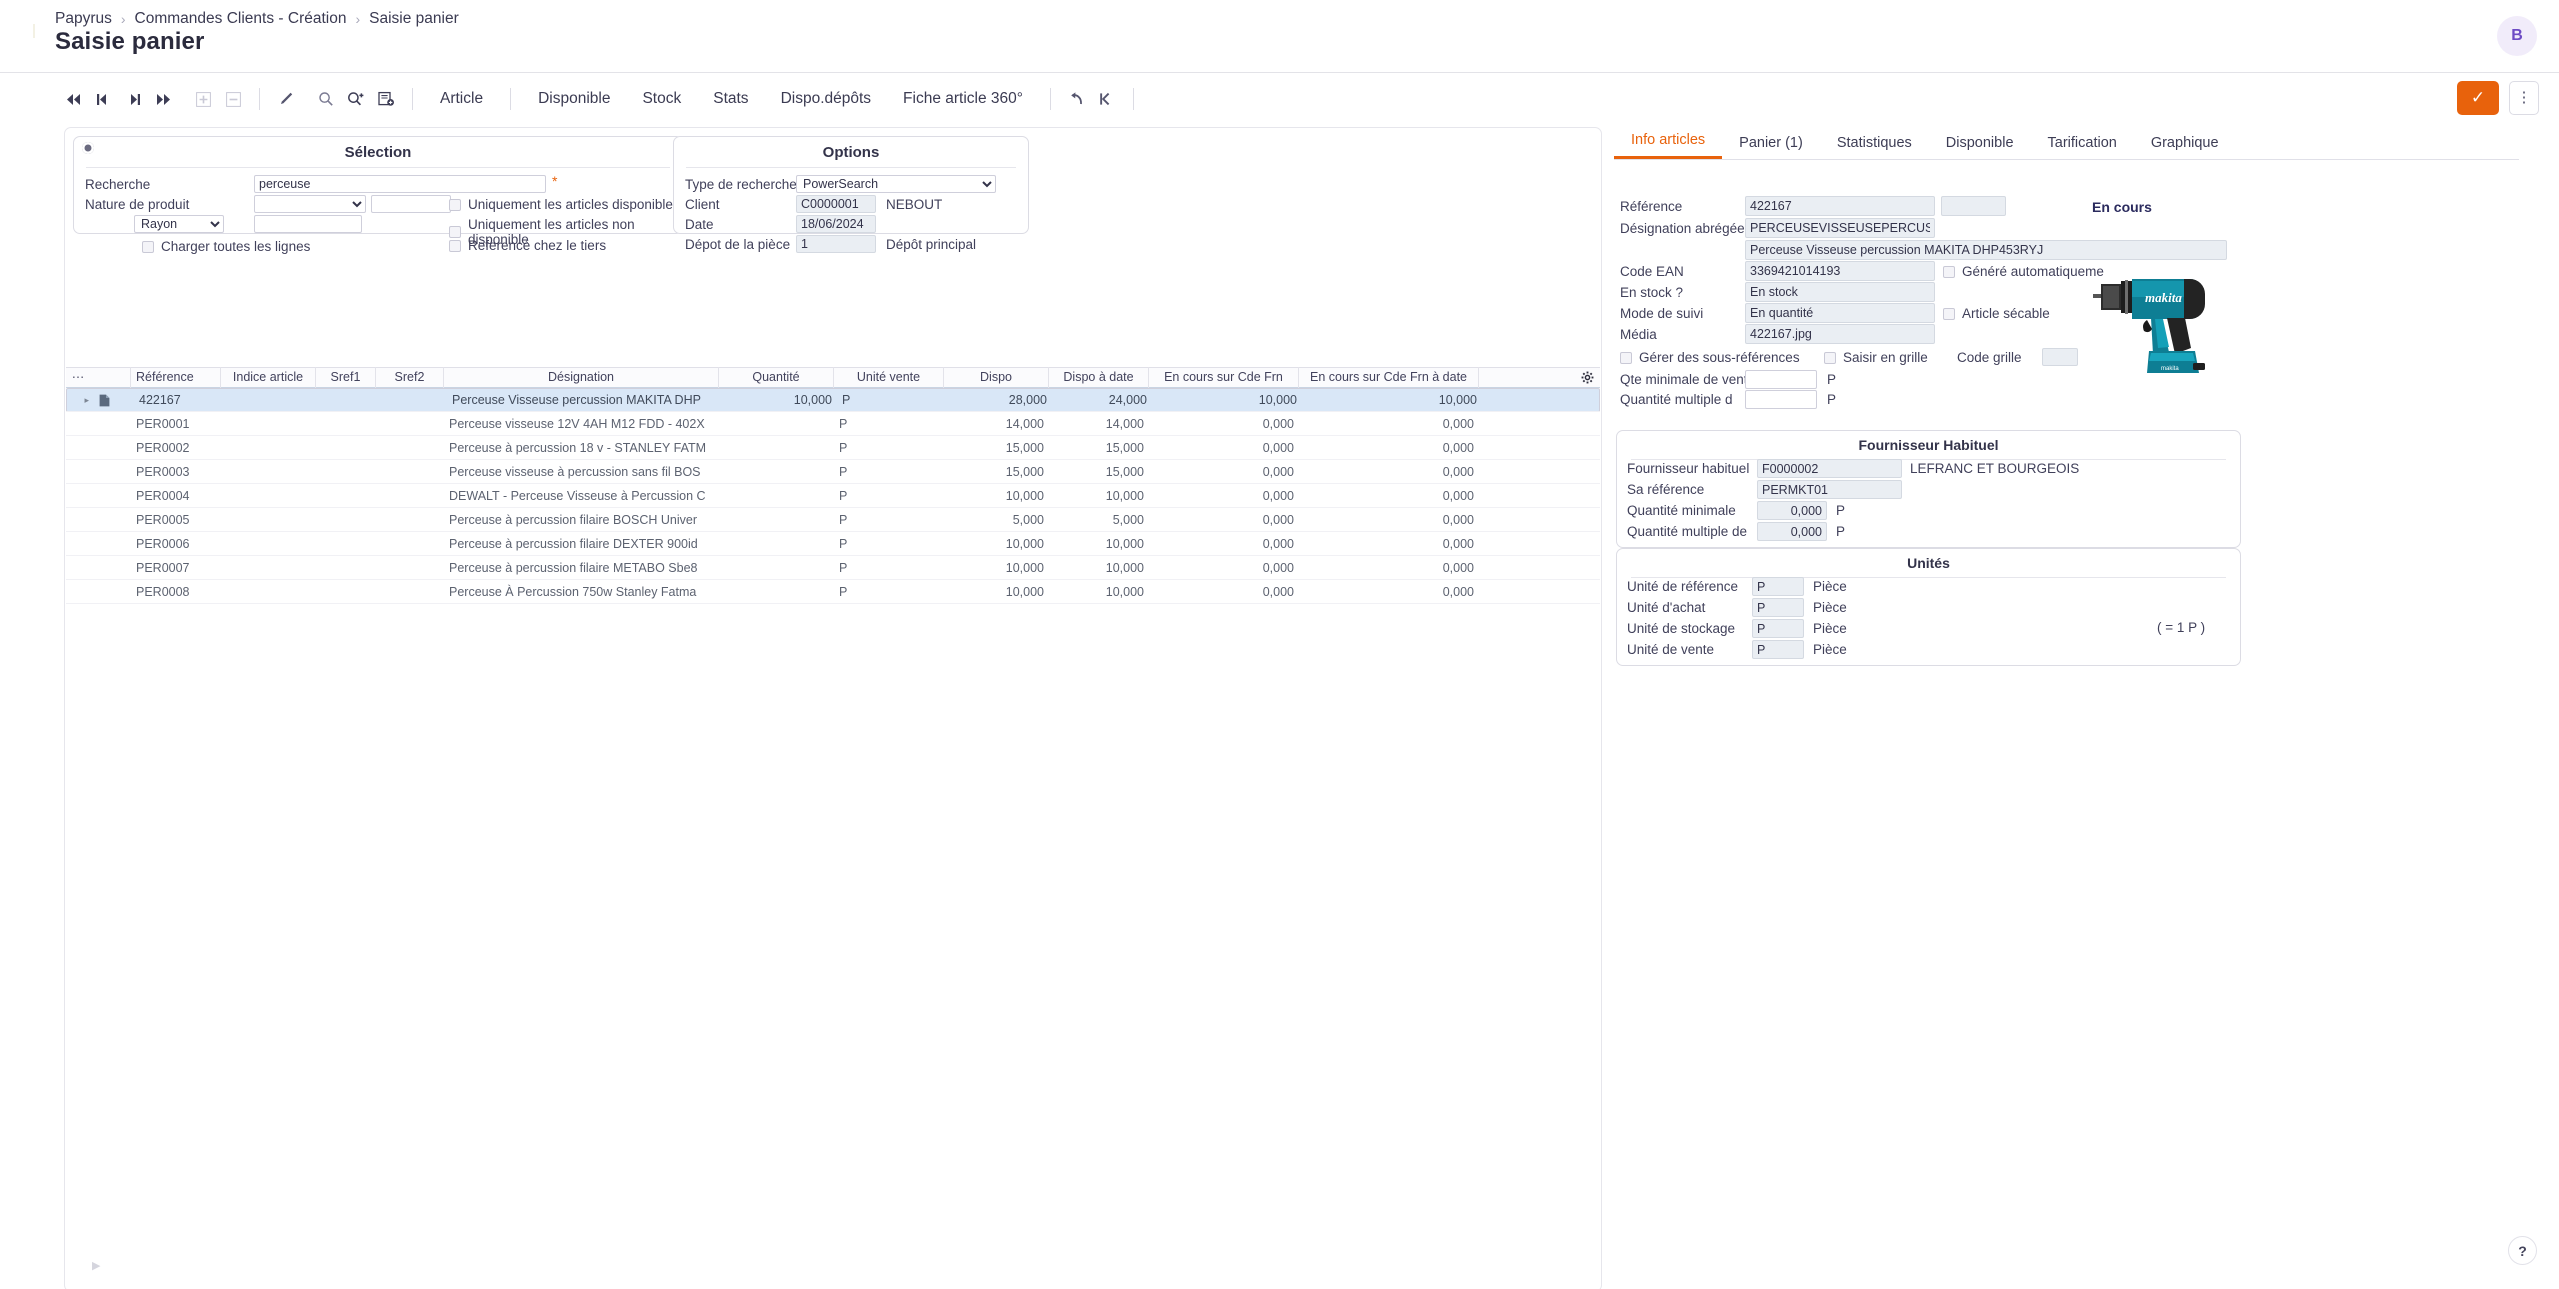 The image size is (2559, 1289). Describe the element at coordinates (889, 377) in the screenshot. I see `grid-col-unite-vente: Unité vente` at that location.